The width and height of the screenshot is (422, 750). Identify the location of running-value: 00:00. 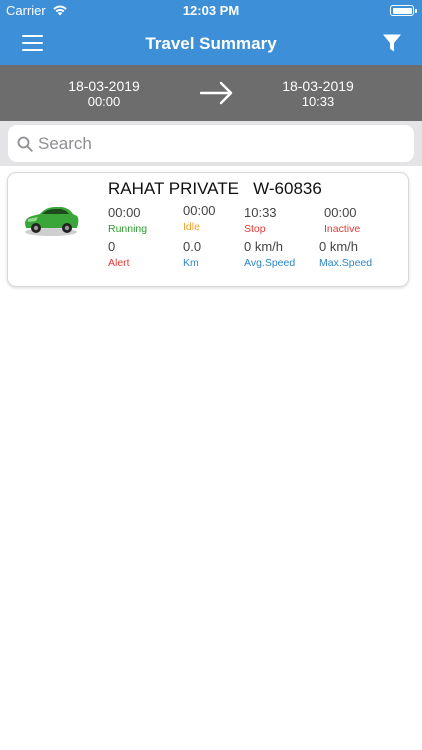
(124, 212).